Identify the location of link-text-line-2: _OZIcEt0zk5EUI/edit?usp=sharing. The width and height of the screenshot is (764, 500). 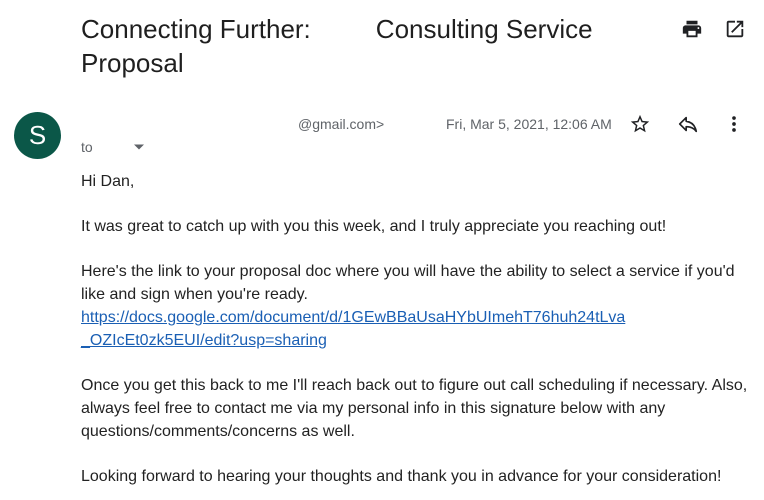
(204, 340).